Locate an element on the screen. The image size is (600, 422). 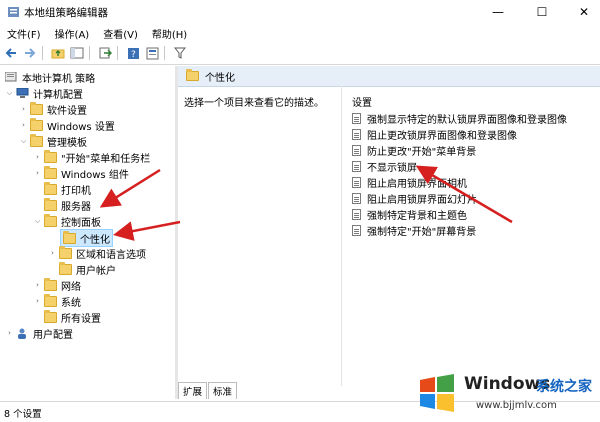
tree-start-menu: › "开始"菜单和任务栏 is located at coordinates (91, 157).